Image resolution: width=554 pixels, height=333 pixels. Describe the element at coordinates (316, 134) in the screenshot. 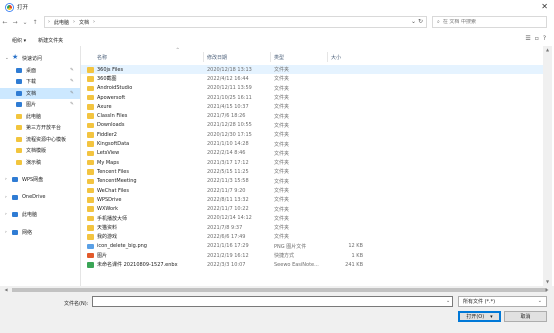

I see `file-row: Fiddler2 2020/12/30 17:15 文件夹` at that location.